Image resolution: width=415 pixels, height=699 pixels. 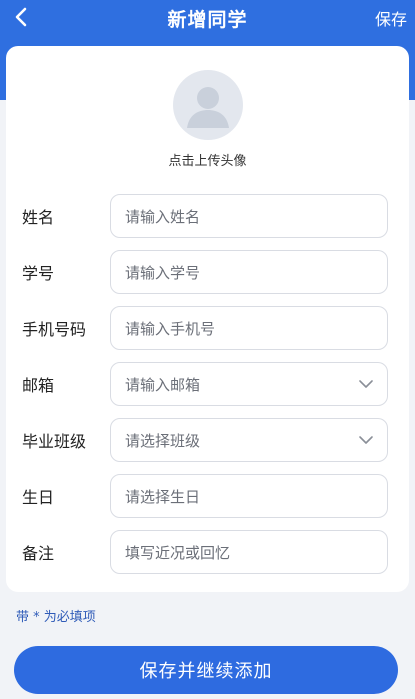 What do you see at coordinates (249, 496) in the screenshot?
I see `birthday-picker: 请选择生日` at bounding box center [249, 496].